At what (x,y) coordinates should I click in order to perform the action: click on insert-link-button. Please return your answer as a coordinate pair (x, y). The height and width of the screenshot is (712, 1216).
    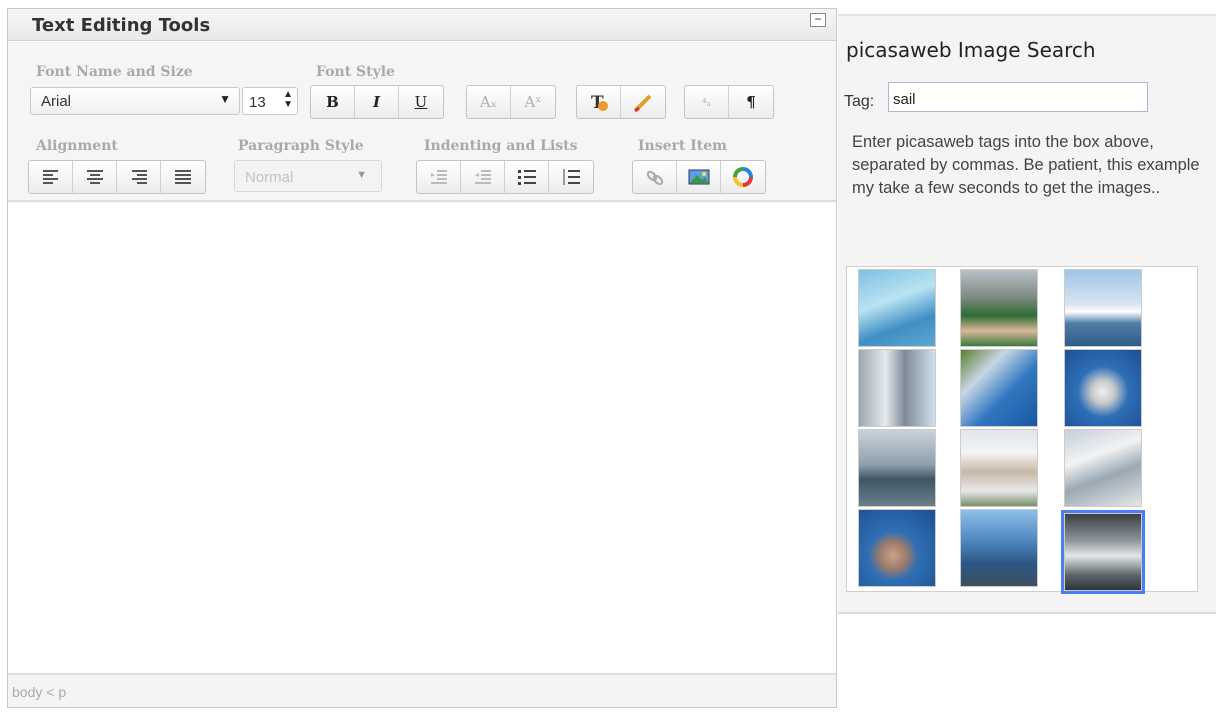
    Looking at the image, I should click on (655, 177).